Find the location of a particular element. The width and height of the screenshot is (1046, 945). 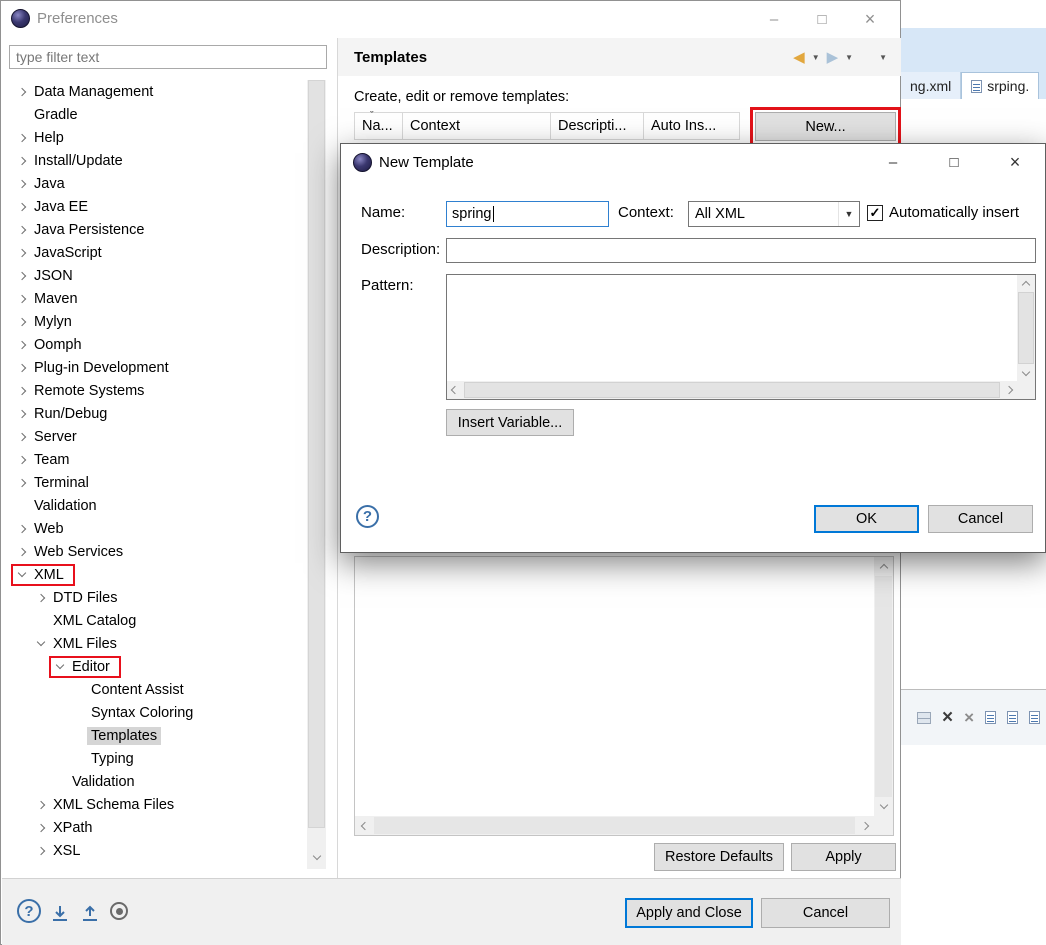

preview-horizontal-scrollbar is located at coordinates (614, 825).